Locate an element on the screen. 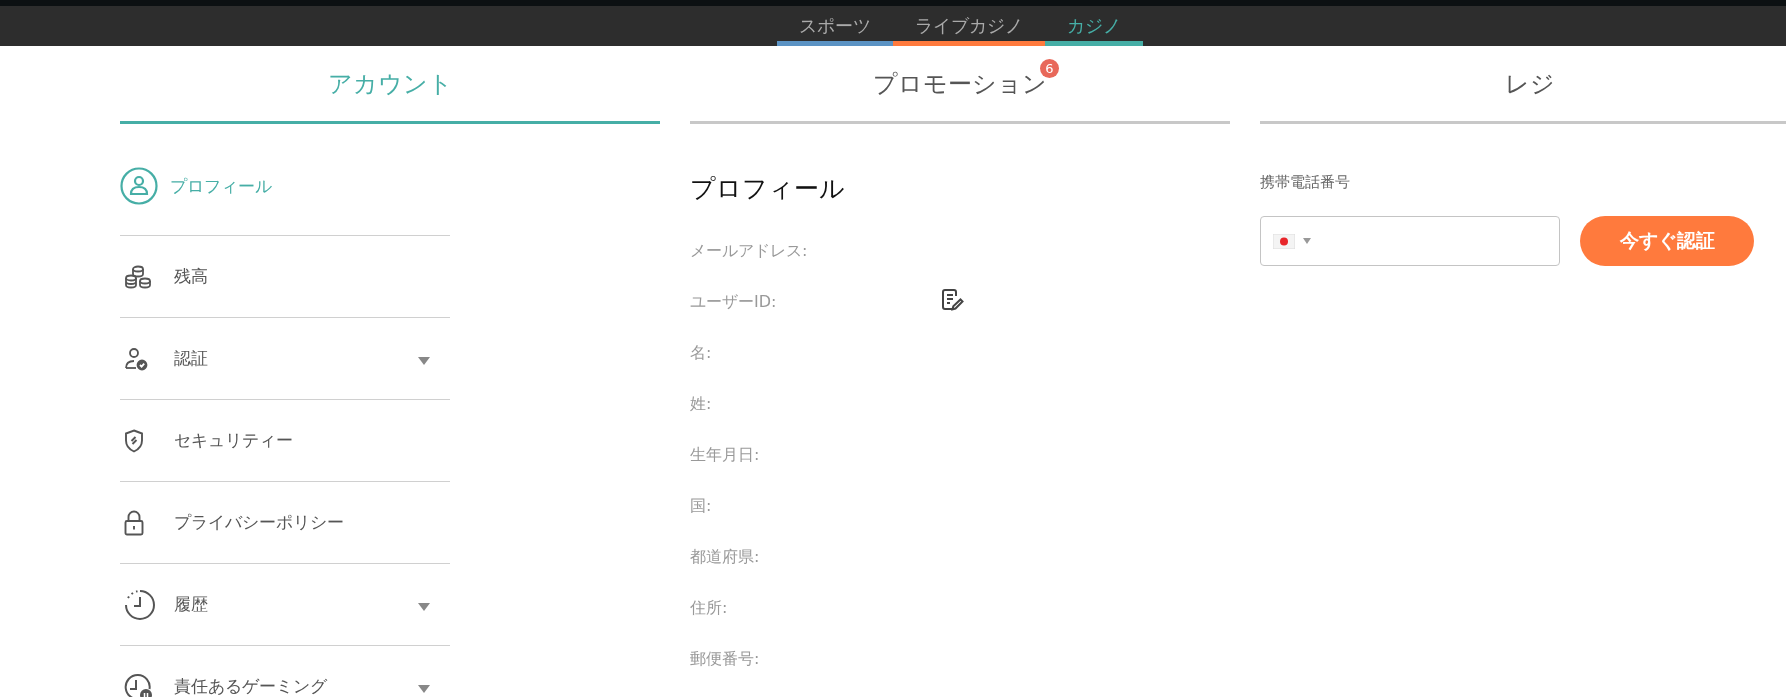  country-selector is located at coordinates (1292, 241).